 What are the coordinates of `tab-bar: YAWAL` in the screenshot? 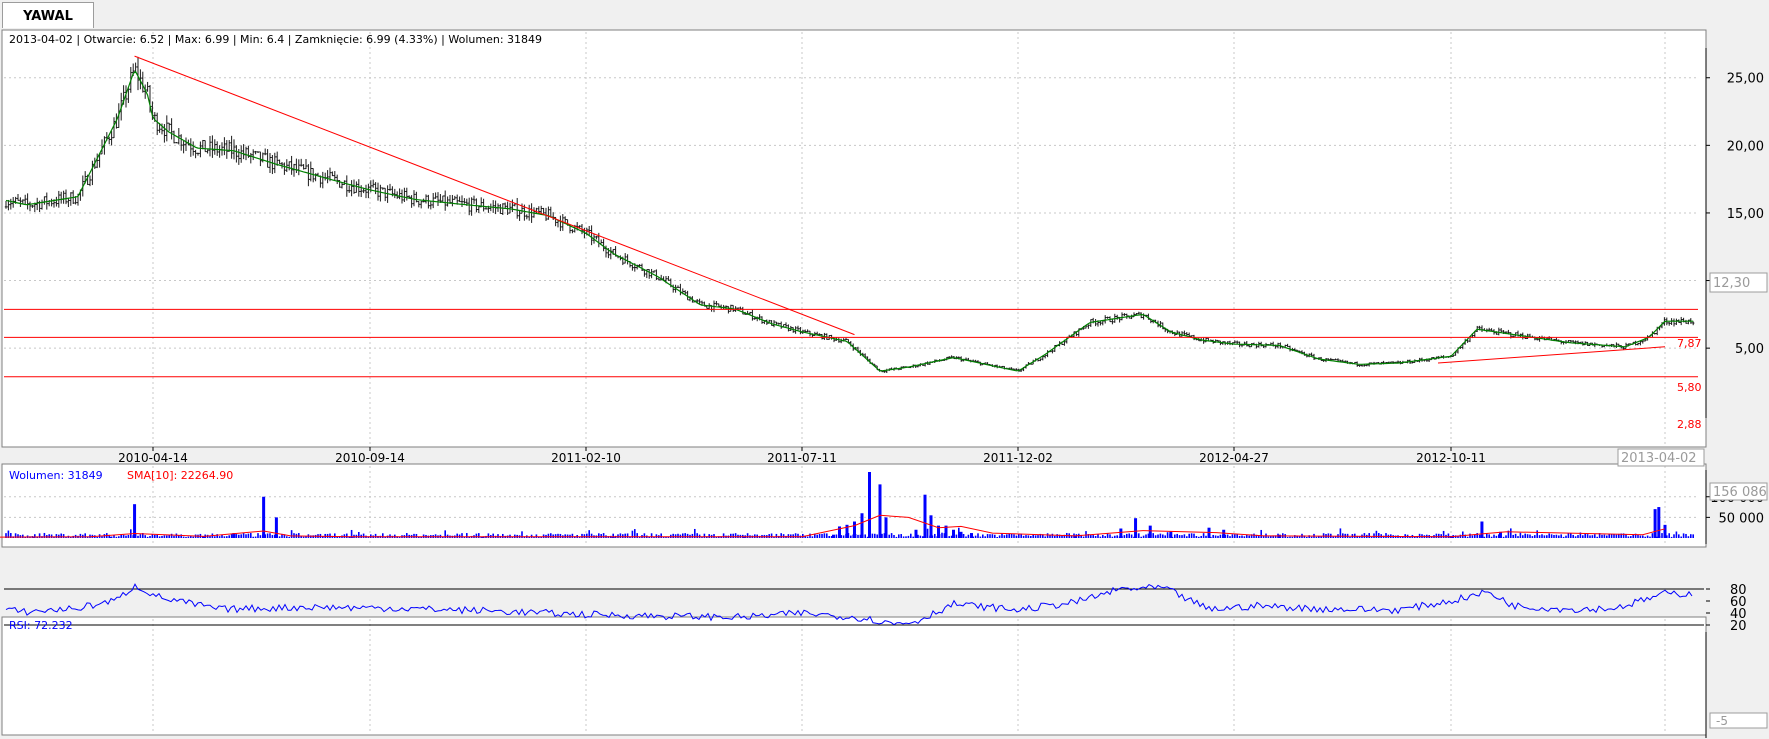 It's located at (884, 14).